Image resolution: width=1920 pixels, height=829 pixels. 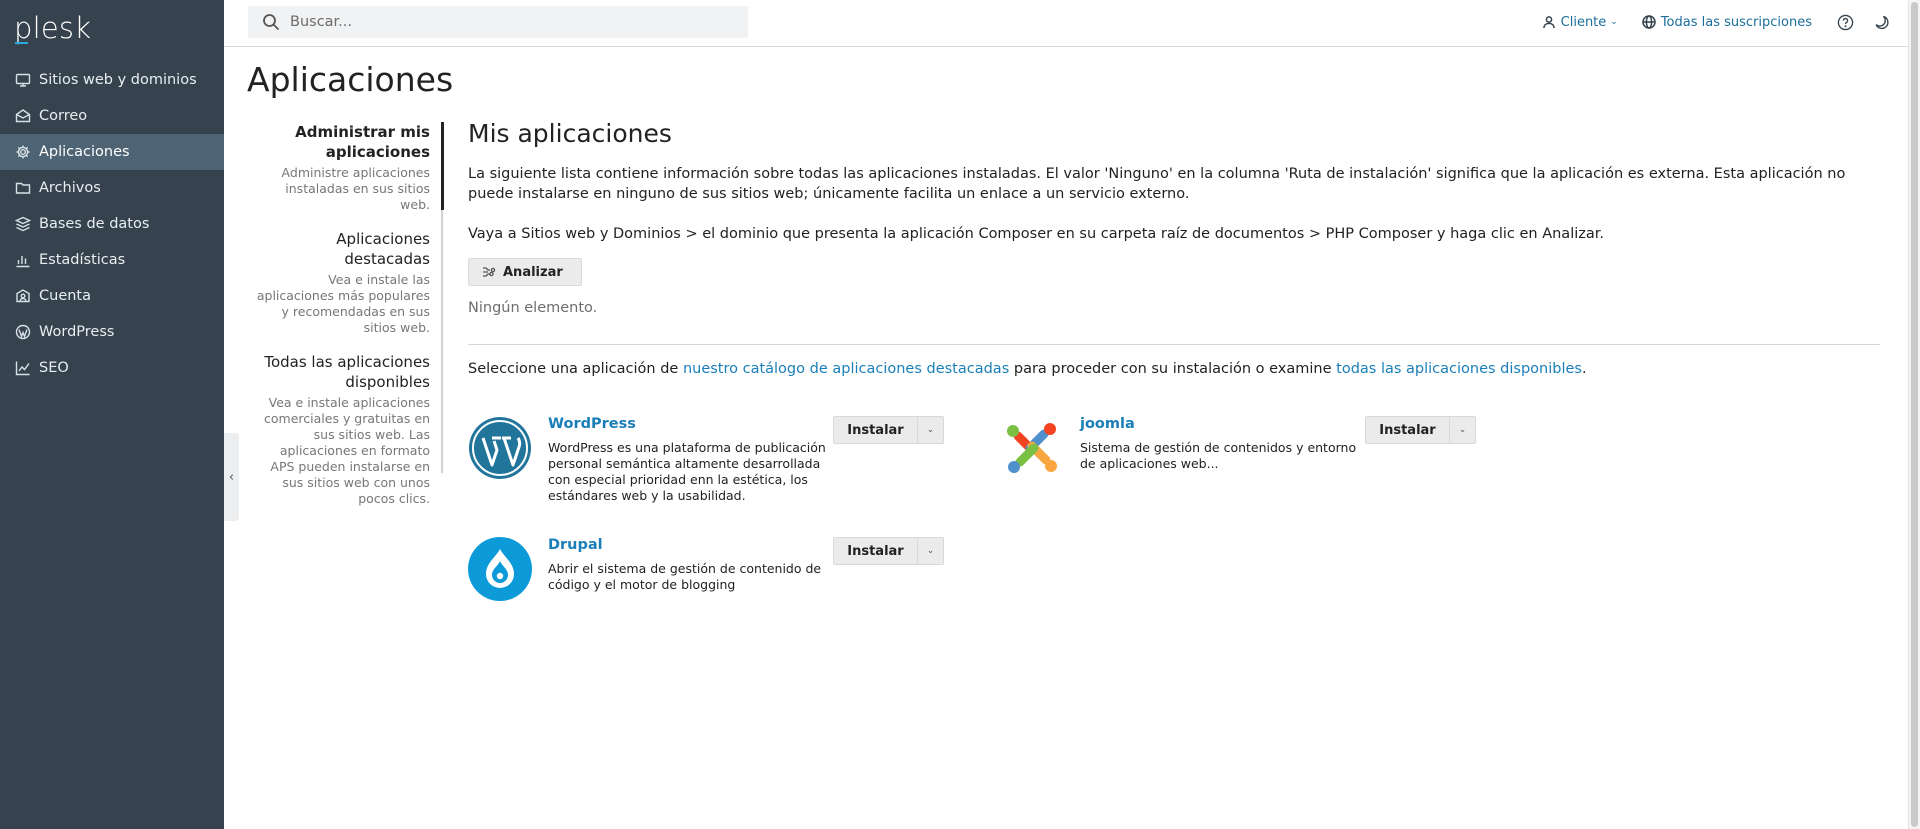 I want to click on vertical-scrollbar, so click(x=1914, y=414).